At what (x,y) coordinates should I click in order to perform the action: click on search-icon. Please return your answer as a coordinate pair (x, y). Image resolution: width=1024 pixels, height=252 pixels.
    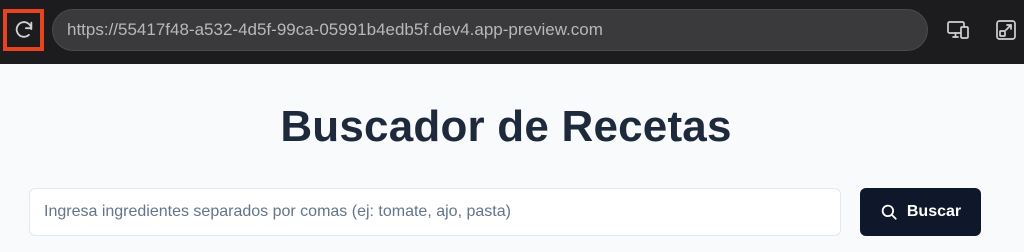
    Looking at the image, I should click on (889, 212).